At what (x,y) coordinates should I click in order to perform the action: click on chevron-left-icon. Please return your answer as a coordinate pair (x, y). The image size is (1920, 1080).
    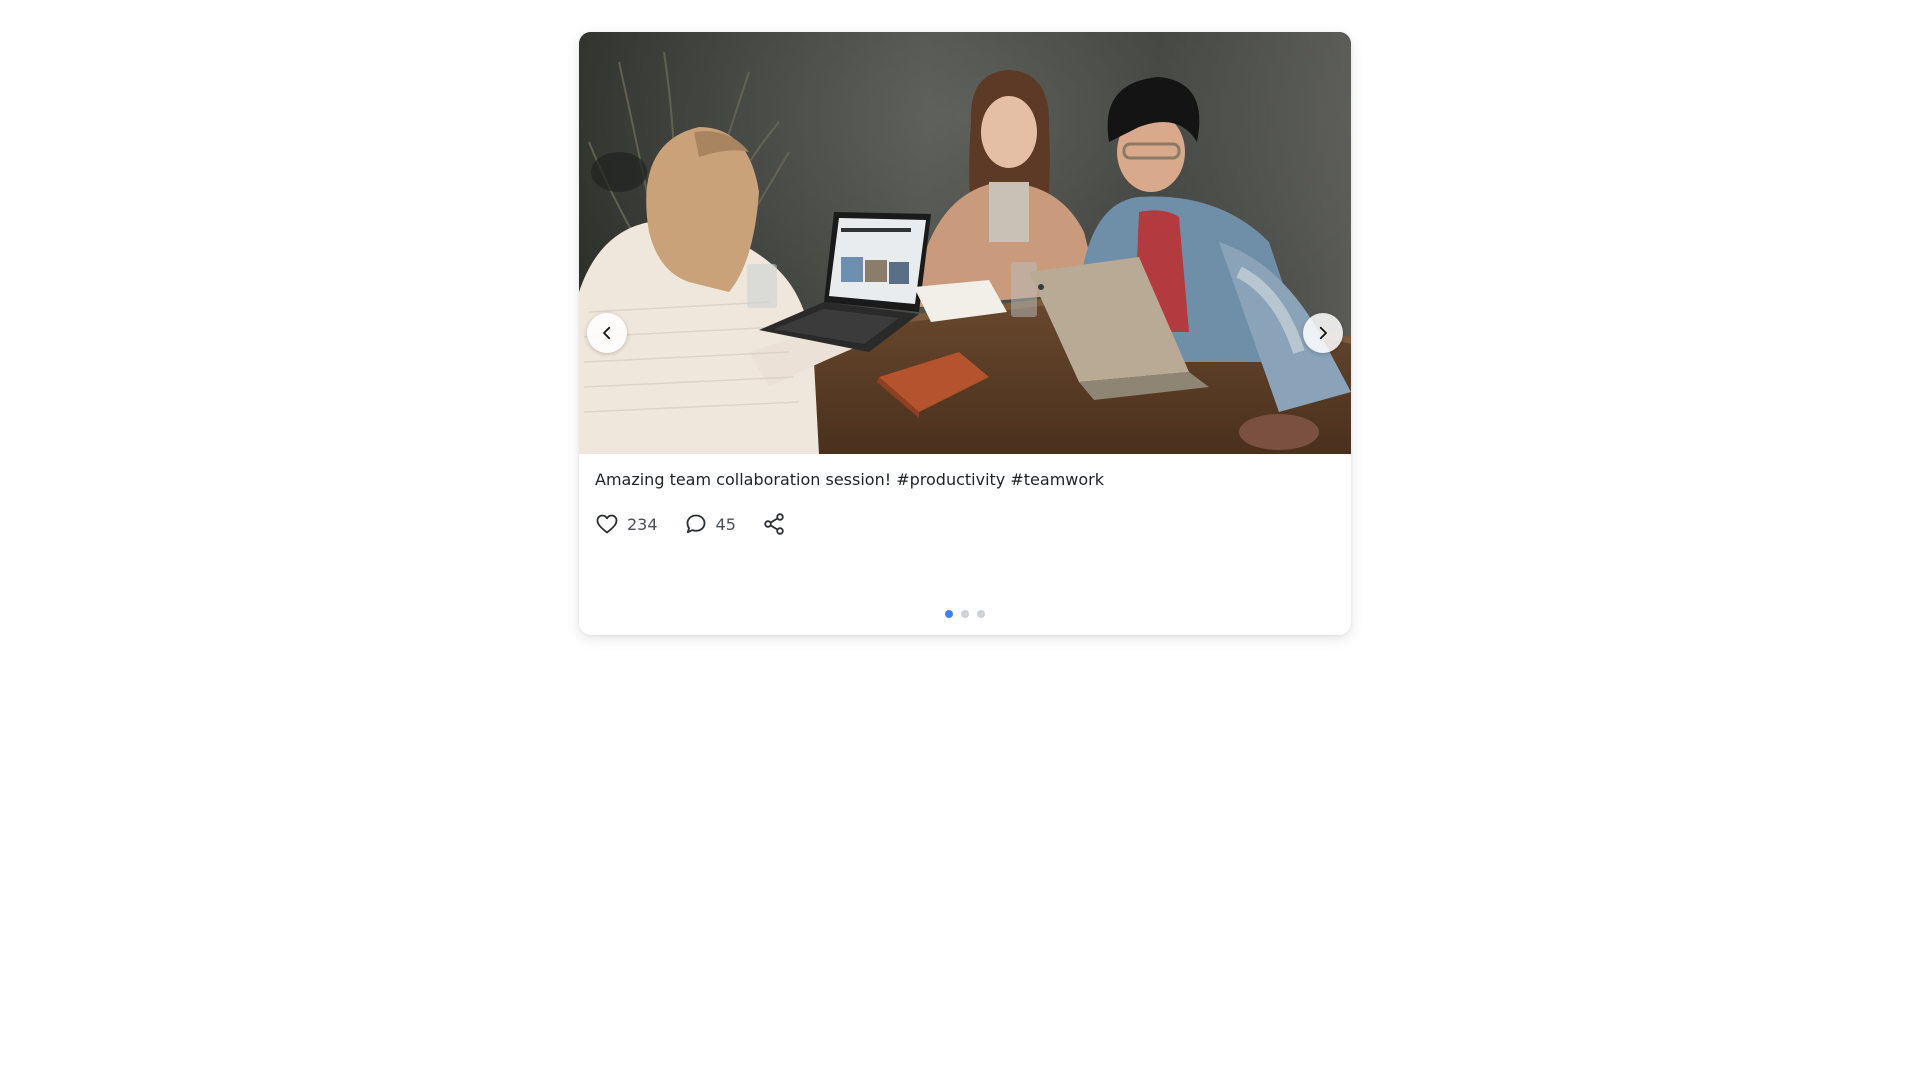
    Looking at the image, I should click on (607, 333).